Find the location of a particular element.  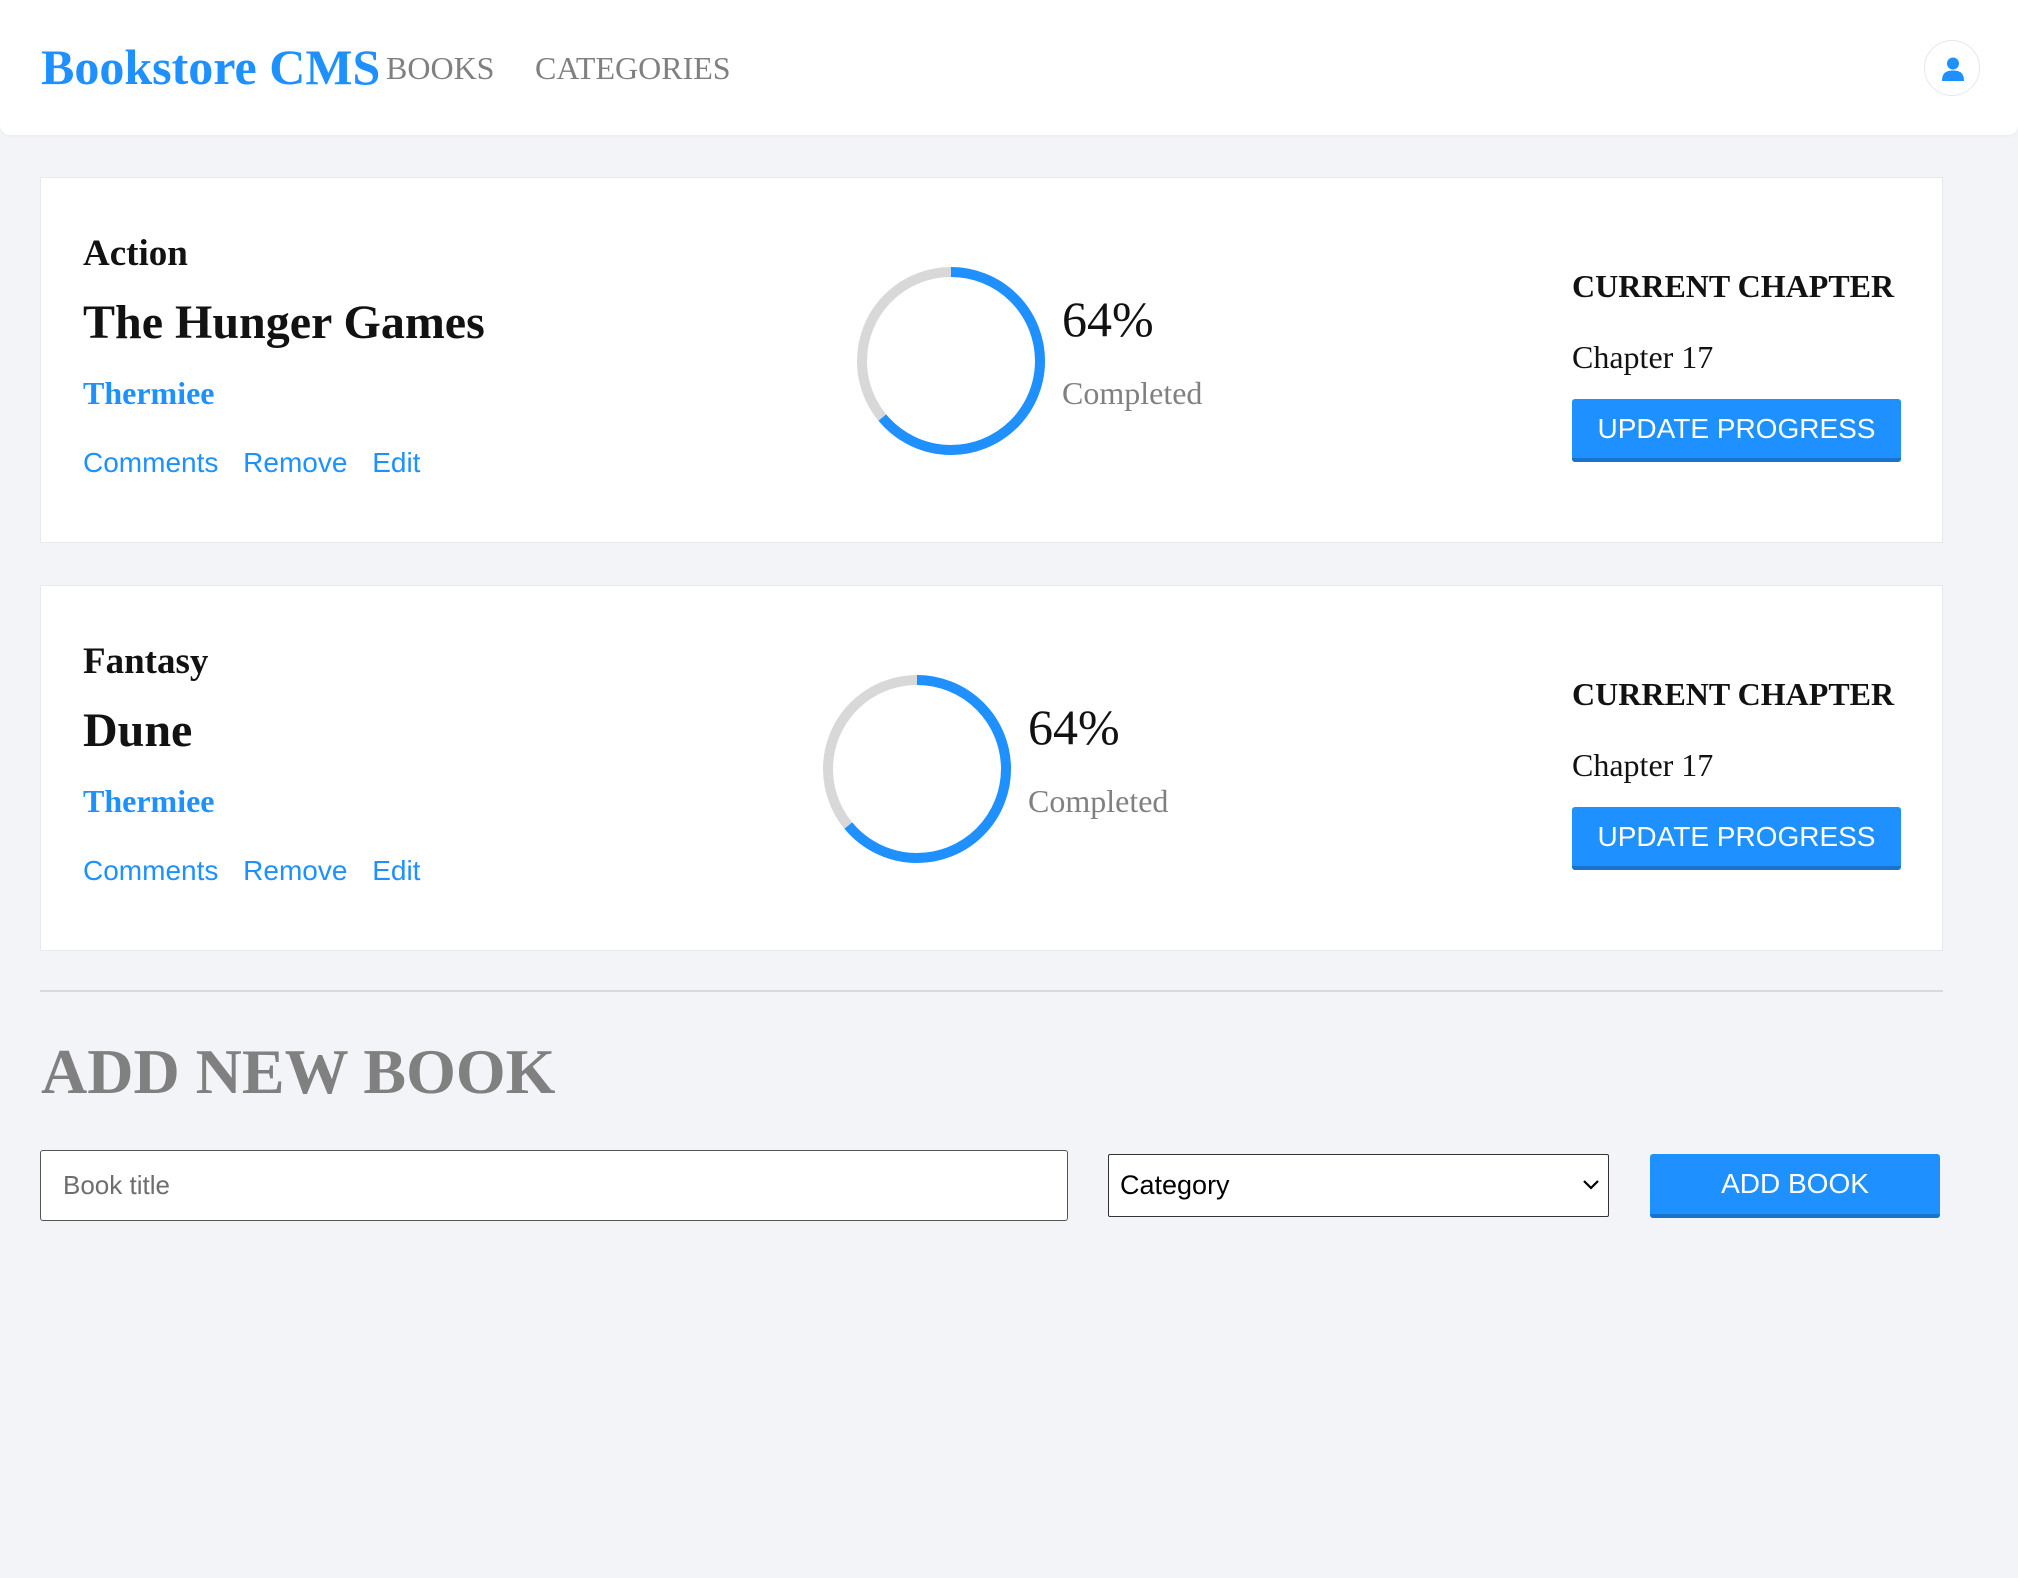

user-icon is located at coordinates (1953, 69).